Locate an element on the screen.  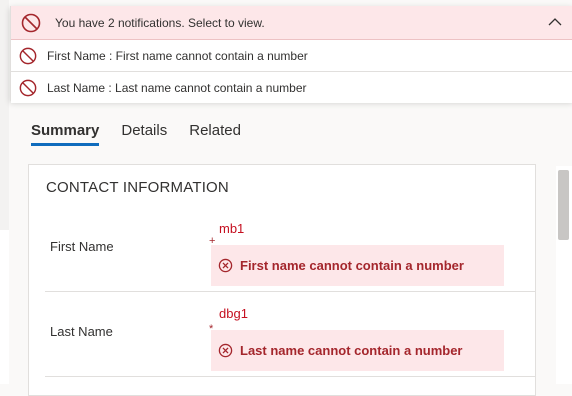
last-name-error-text: Last name cannot contain a number is located at coordinates (351, 350).